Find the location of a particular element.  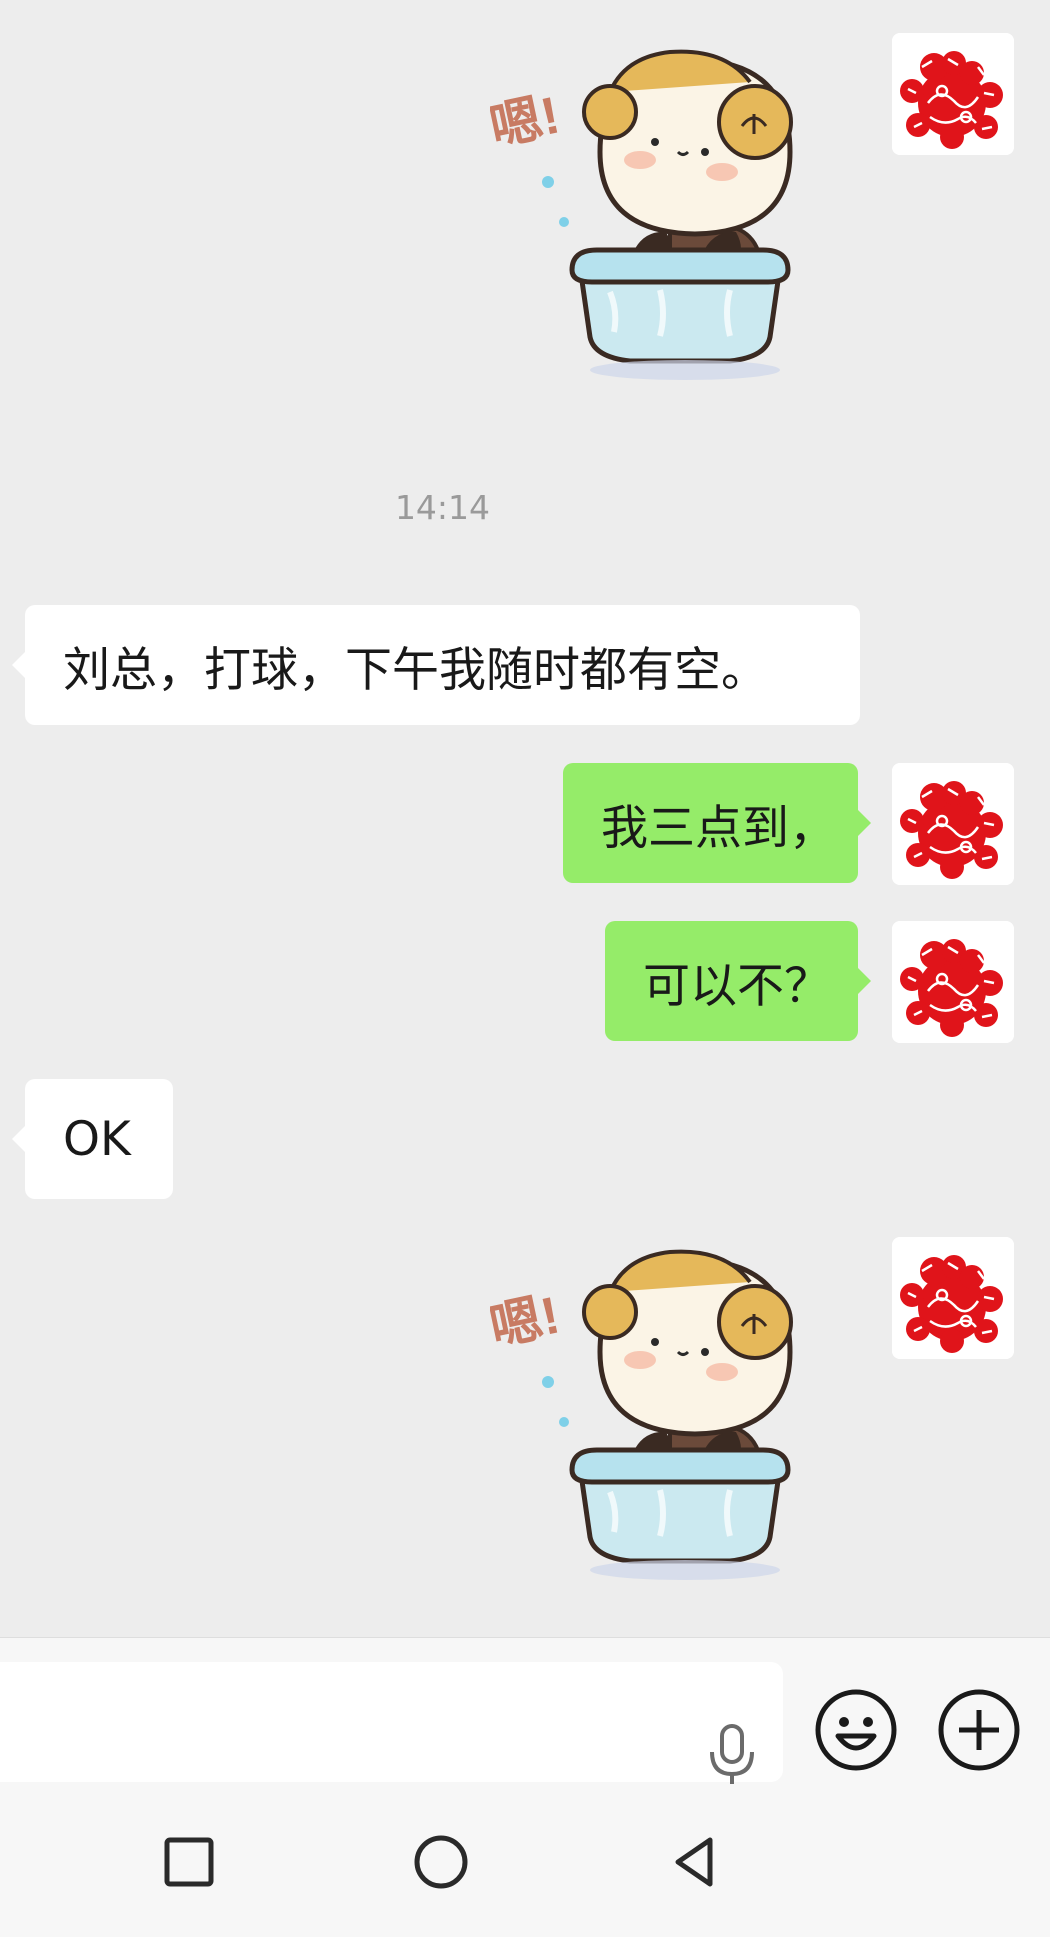

triangle-back-icon is located at coordinates (696, 1862).